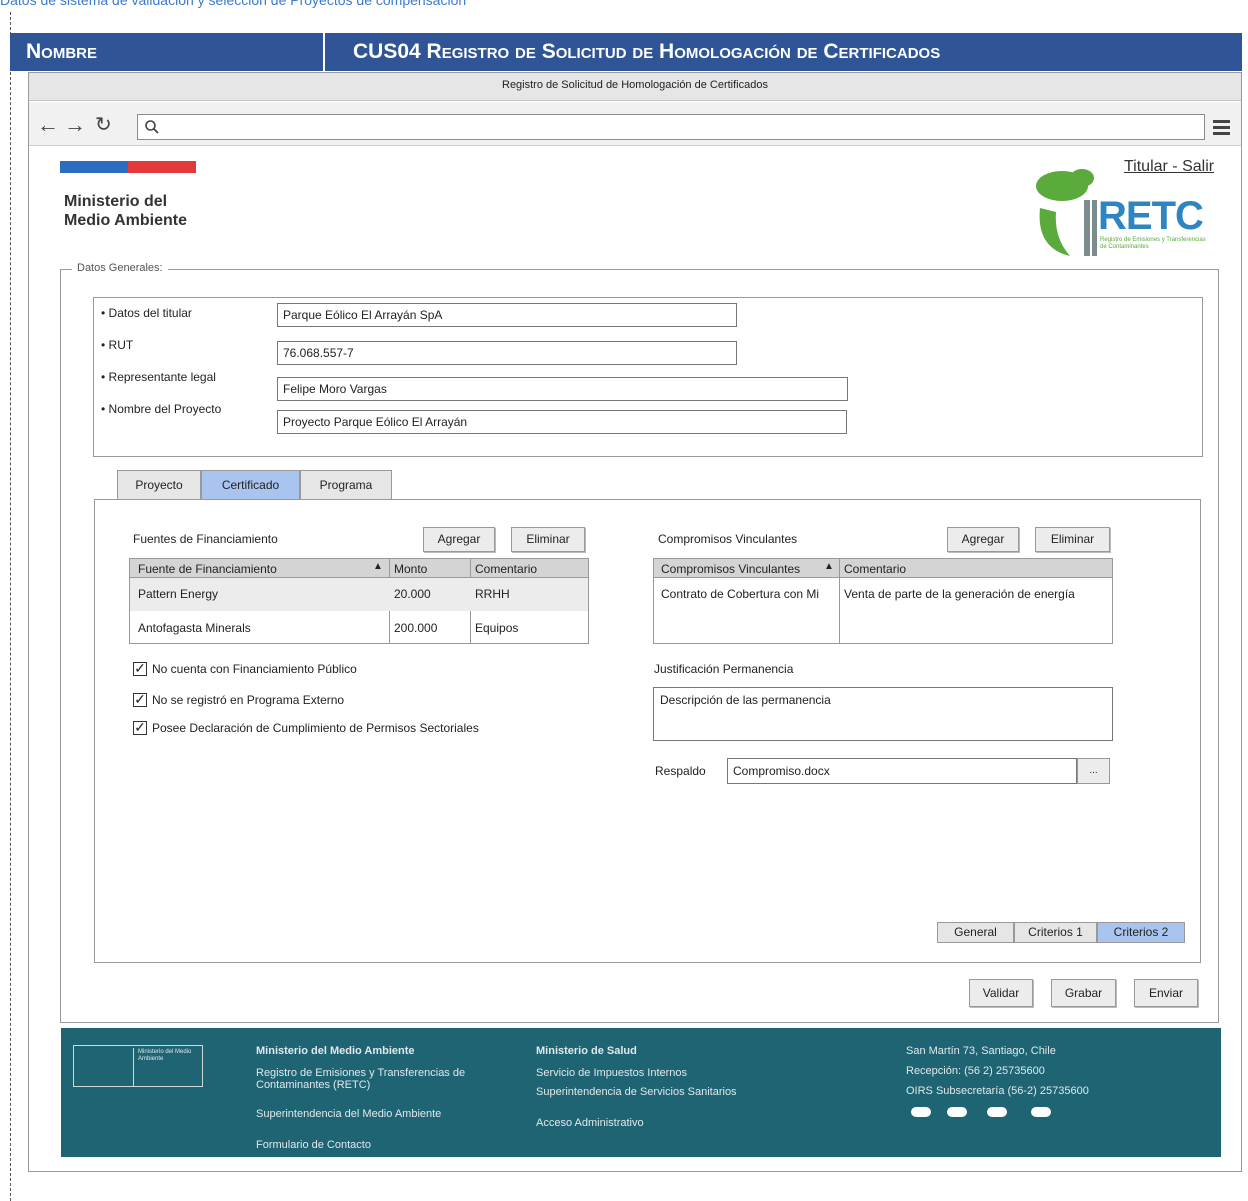  I want to click on remove-commitment-button: Eliminar, so click(1072, 539).